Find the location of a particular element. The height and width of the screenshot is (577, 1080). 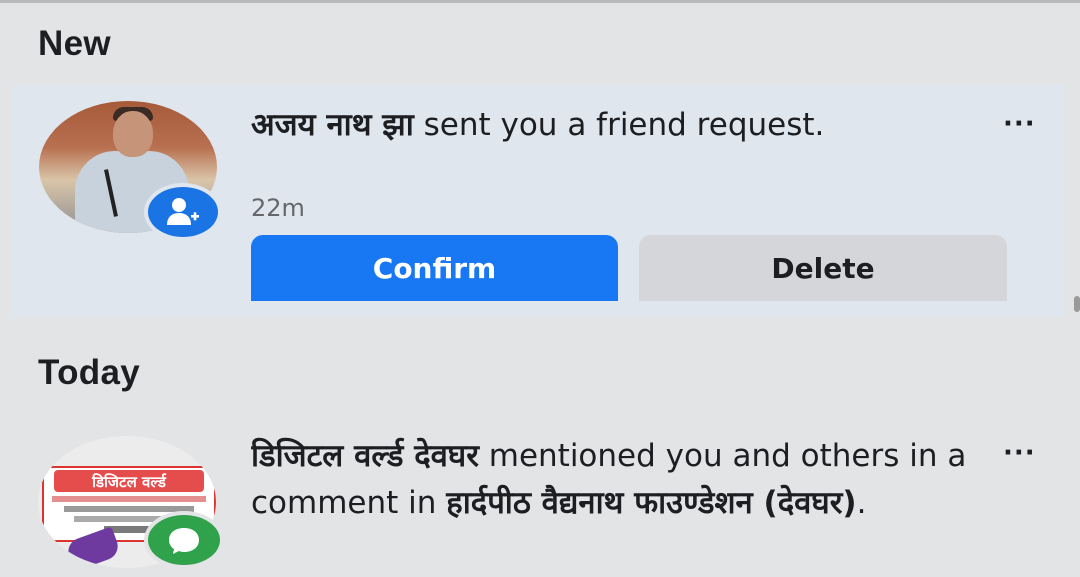

avatar-sign-logo: डिजिटल वर्ल्ड is located at coordinates (129, 481).